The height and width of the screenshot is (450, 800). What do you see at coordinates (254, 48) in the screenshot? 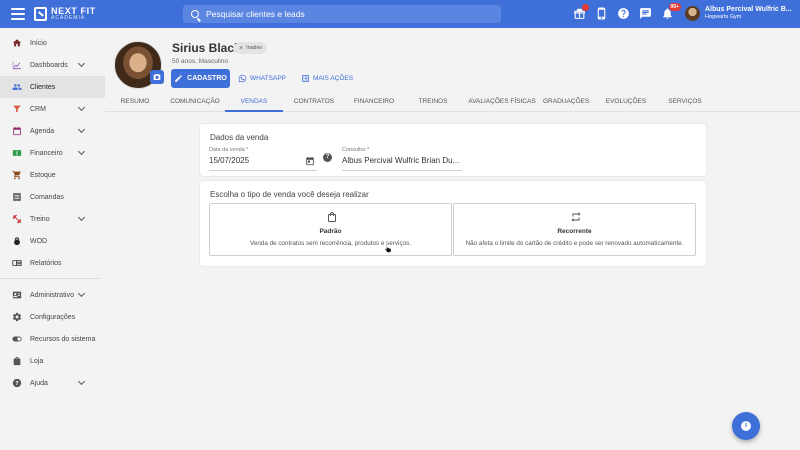
I see `status-label: Inativo` at bounding box center [254, 48].